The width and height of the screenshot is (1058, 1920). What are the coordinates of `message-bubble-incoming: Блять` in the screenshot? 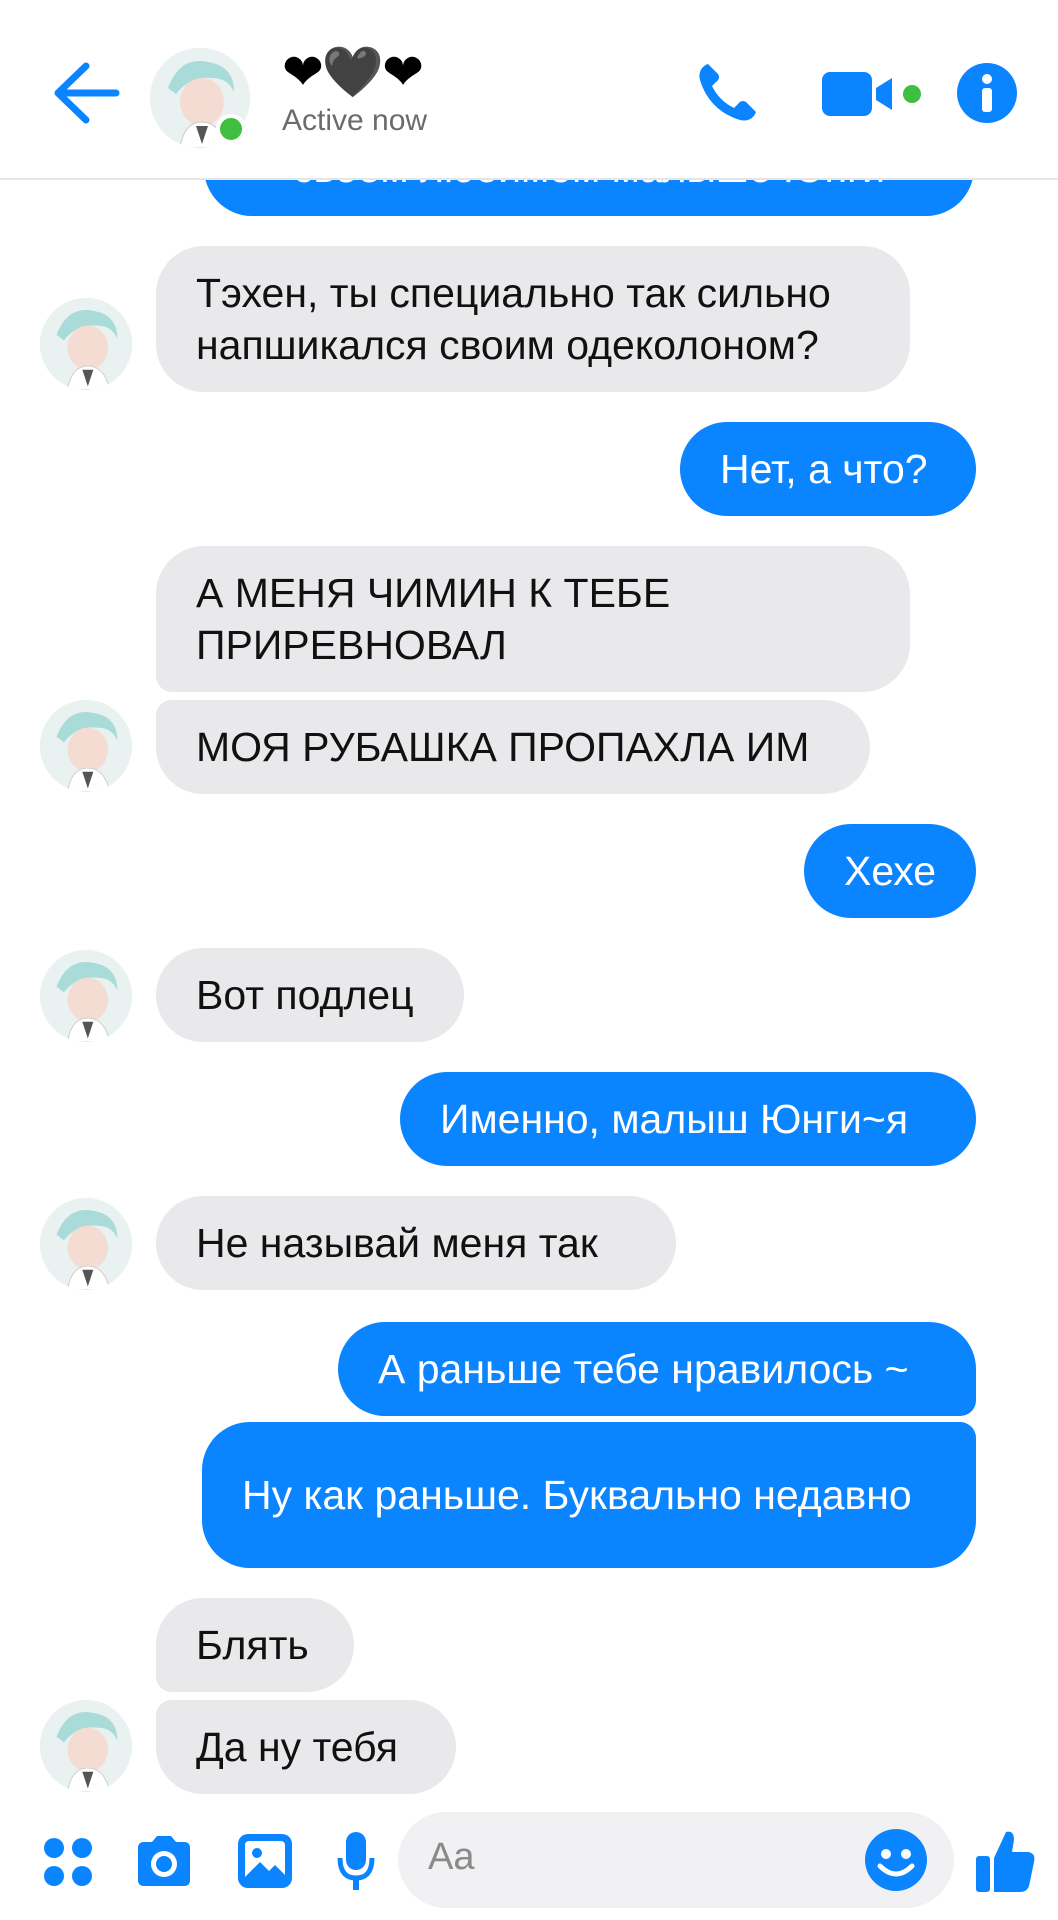 It's located at (255, 1645).